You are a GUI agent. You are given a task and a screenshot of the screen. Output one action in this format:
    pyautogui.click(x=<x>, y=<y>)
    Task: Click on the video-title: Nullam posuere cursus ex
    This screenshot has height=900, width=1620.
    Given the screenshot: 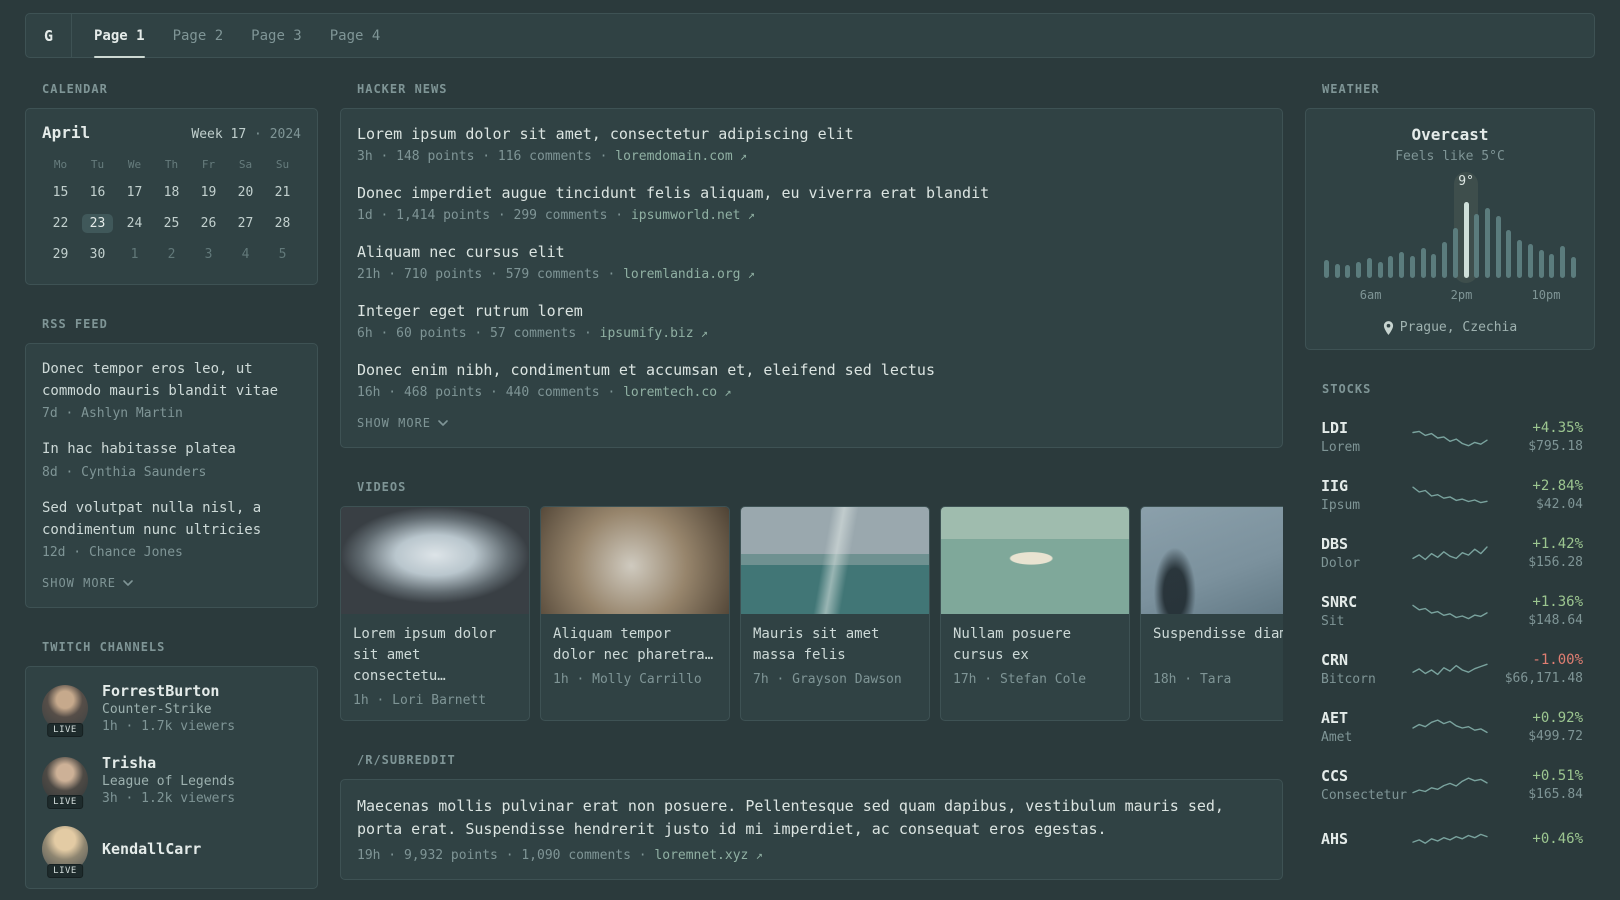 What is the action you would take?
    pyautogui.click(x=1035, y=645)
    